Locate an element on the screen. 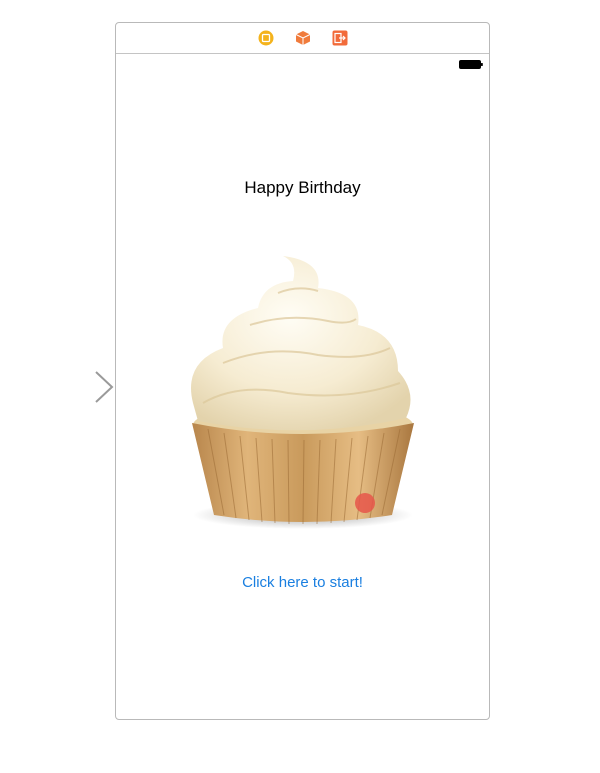 The height and width of the screenshot is (773, 600). entry-point-arrow-icon is located at coordinates (65, 387).